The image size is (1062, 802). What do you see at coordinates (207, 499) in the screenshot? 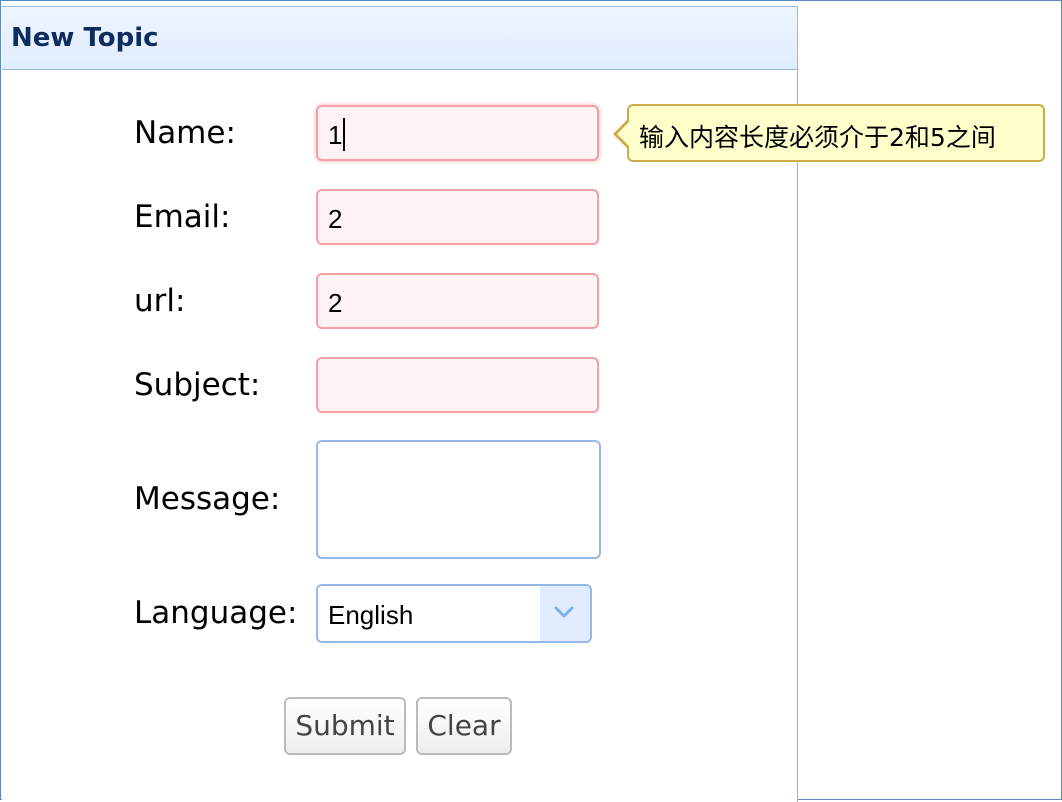
I see `message-label: Message:` at bounding box center [207, 499].